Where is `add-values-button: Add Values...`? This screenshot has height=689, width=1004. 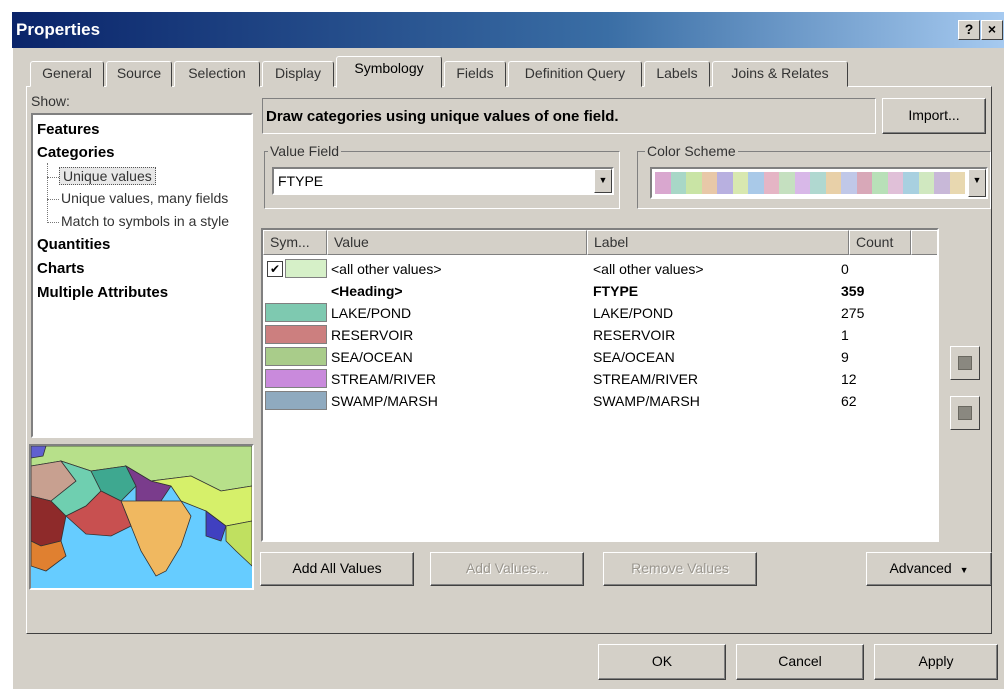
add-values-button: Add Values... is located at coordinates (507, 569).